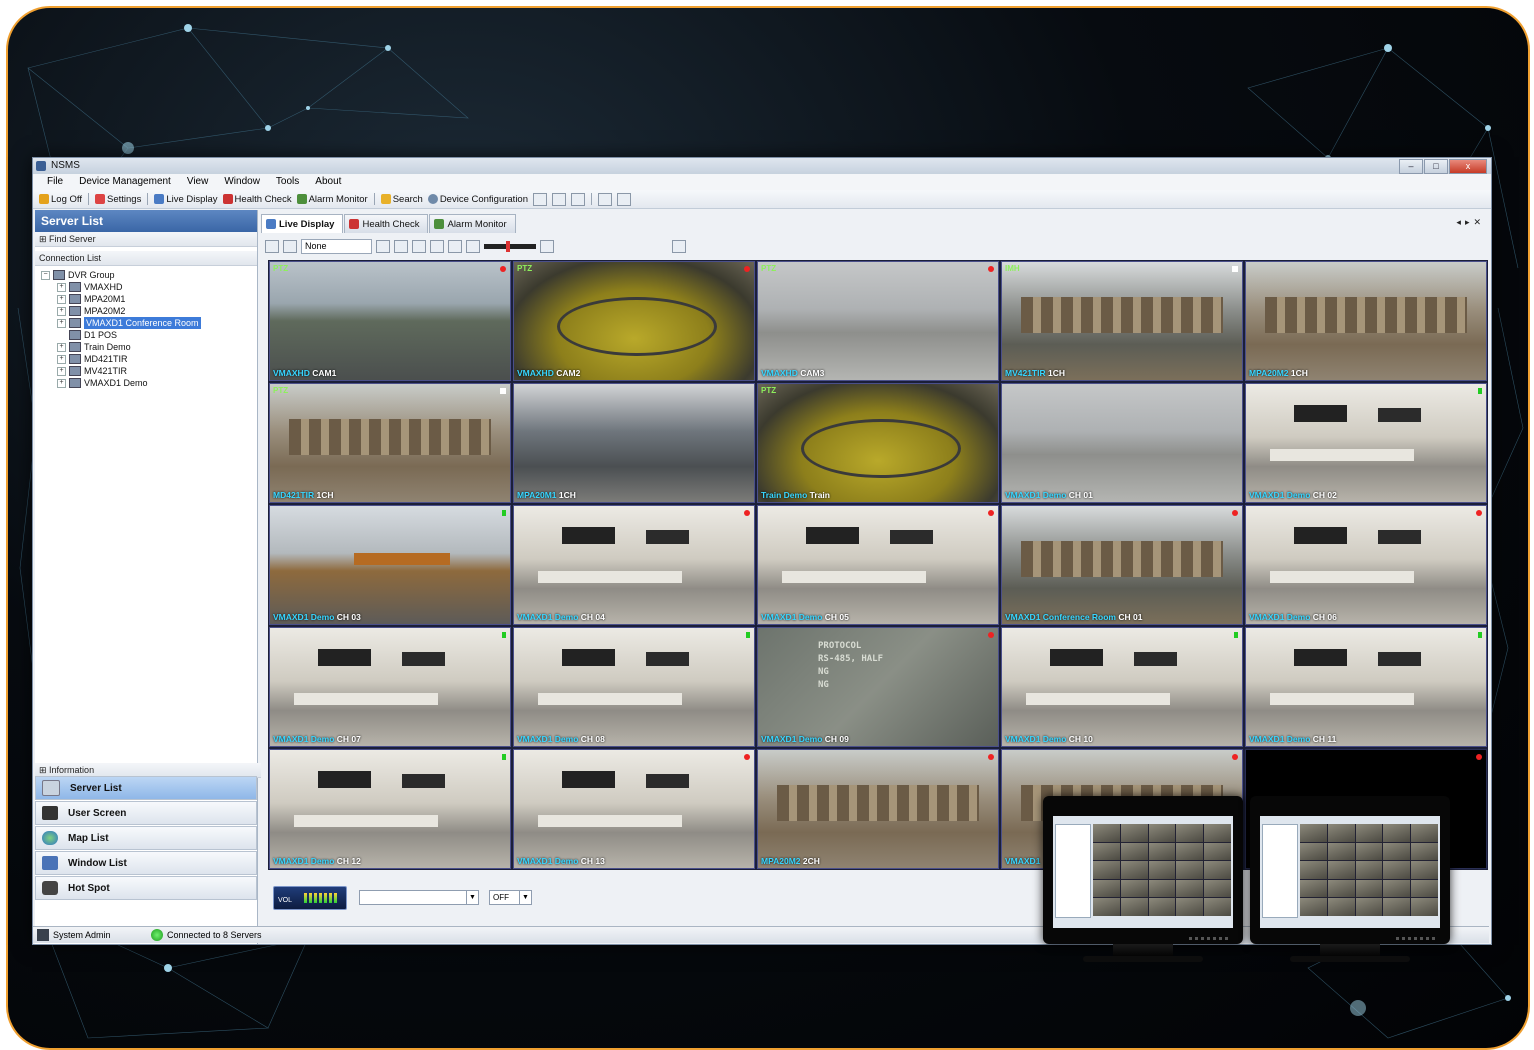 Image resolution: width=1534 pixels, height=1050 pixels. Describe the element at coordinates (540, 199) in the screenshot. I see `export-button` at that location.